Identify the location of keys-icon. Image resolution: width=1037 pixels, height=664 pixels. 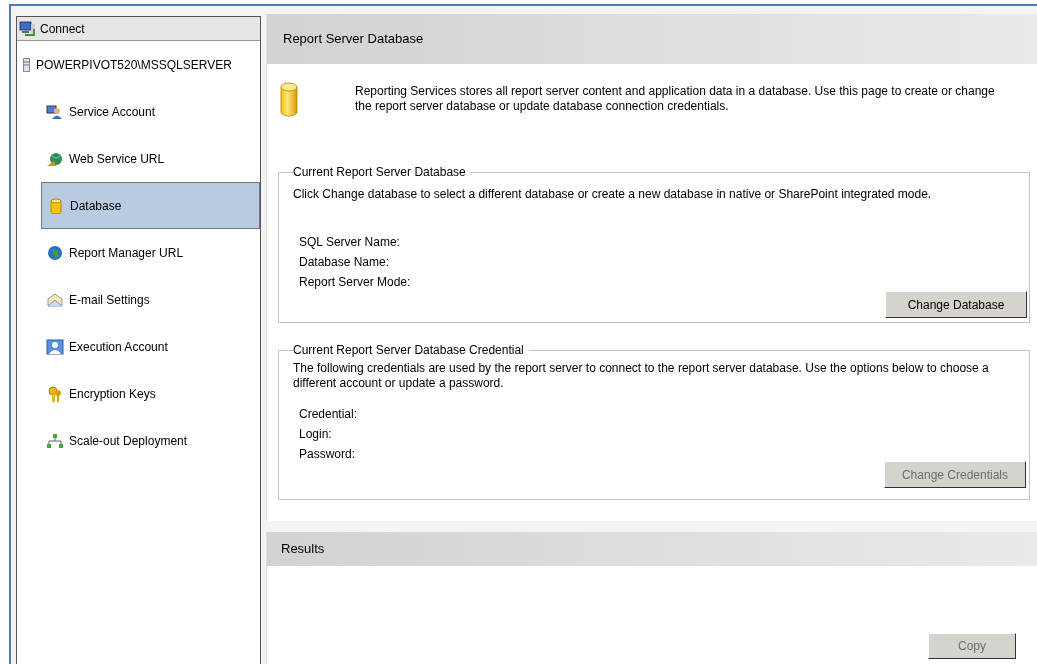
(55, 393).